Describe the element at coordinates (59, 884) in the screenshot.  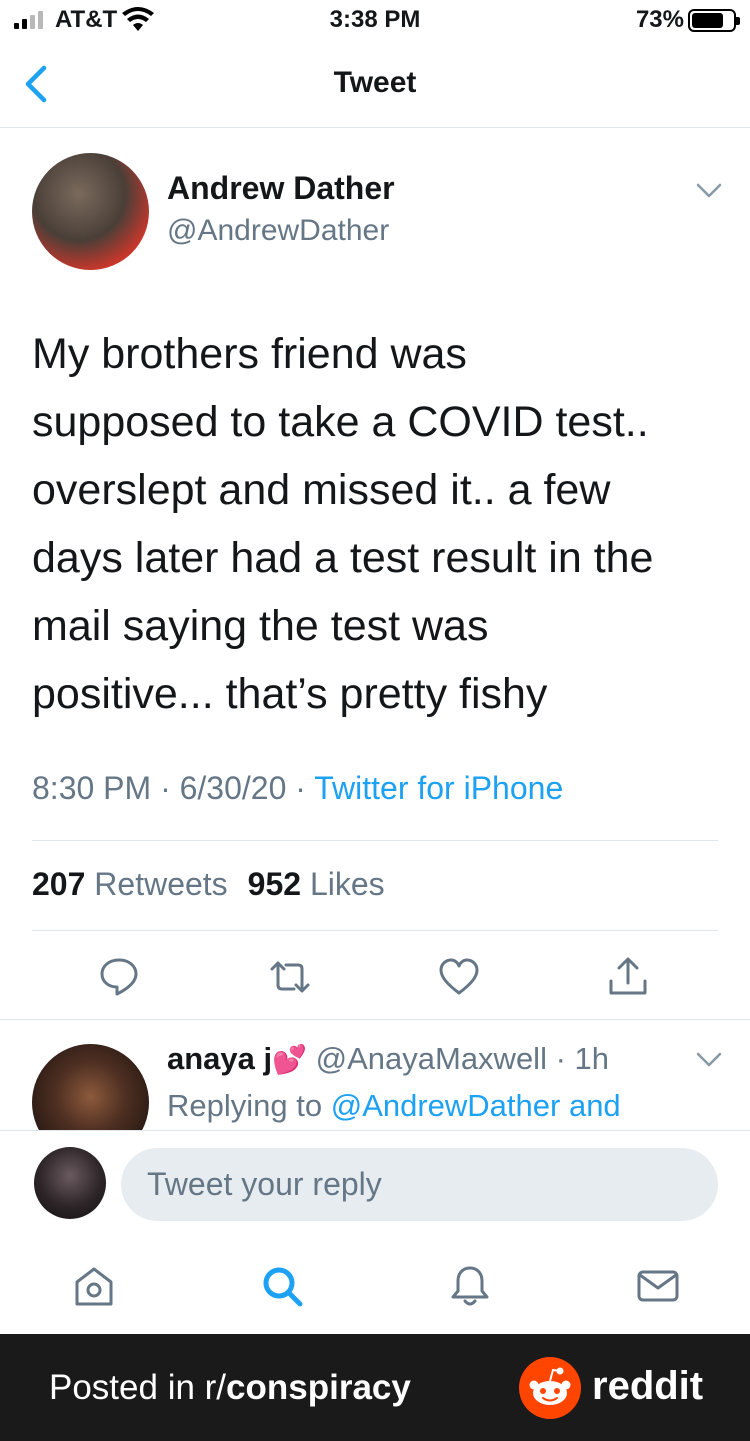
I see `retweets-count: 207` at that location.